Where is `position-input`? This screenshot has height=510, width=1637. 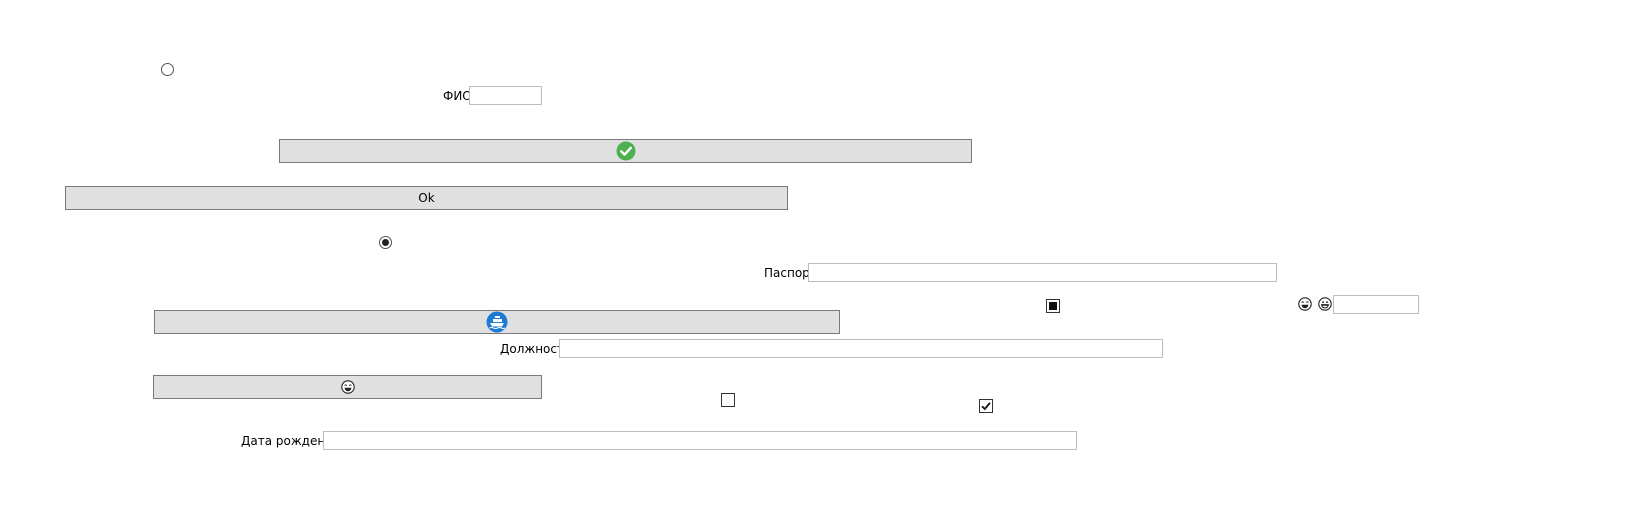
position-input is located at coordinates (861, 348).